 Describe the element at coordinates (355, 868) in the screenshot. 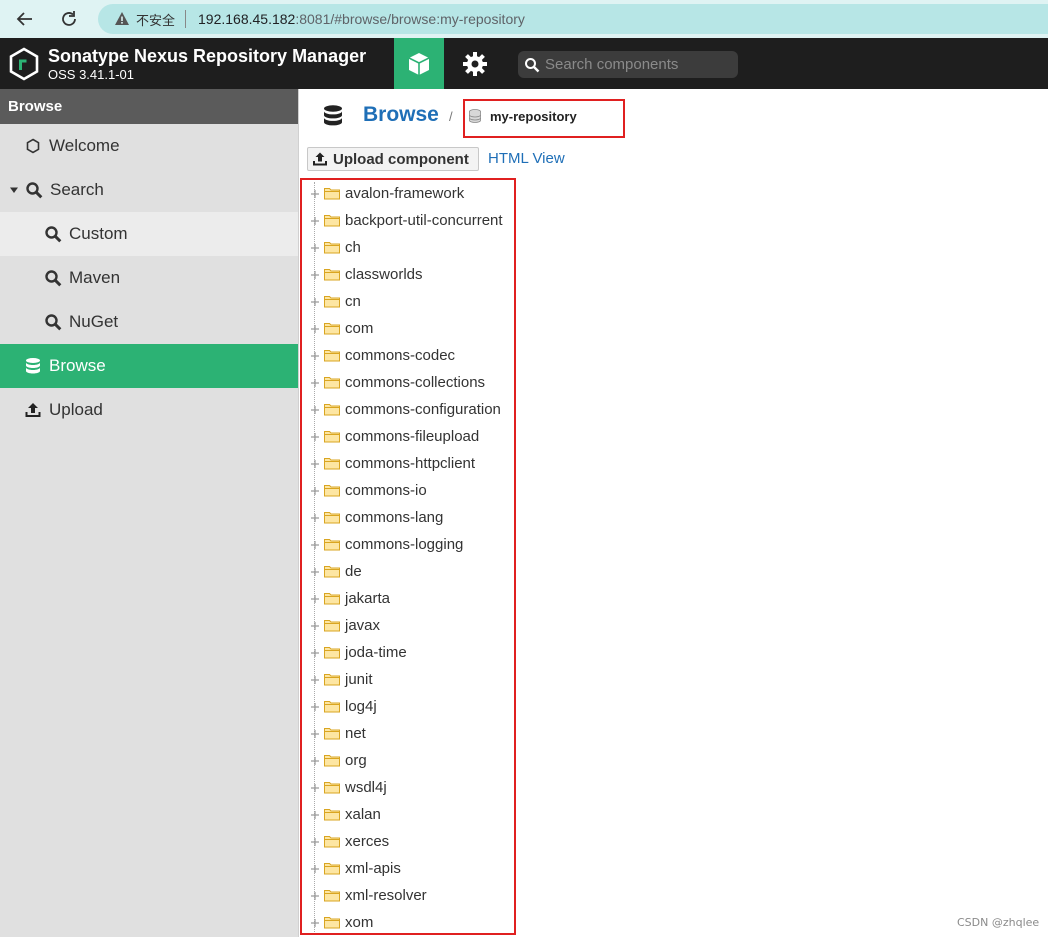

I see `tree-node: xml-apis` at that location.